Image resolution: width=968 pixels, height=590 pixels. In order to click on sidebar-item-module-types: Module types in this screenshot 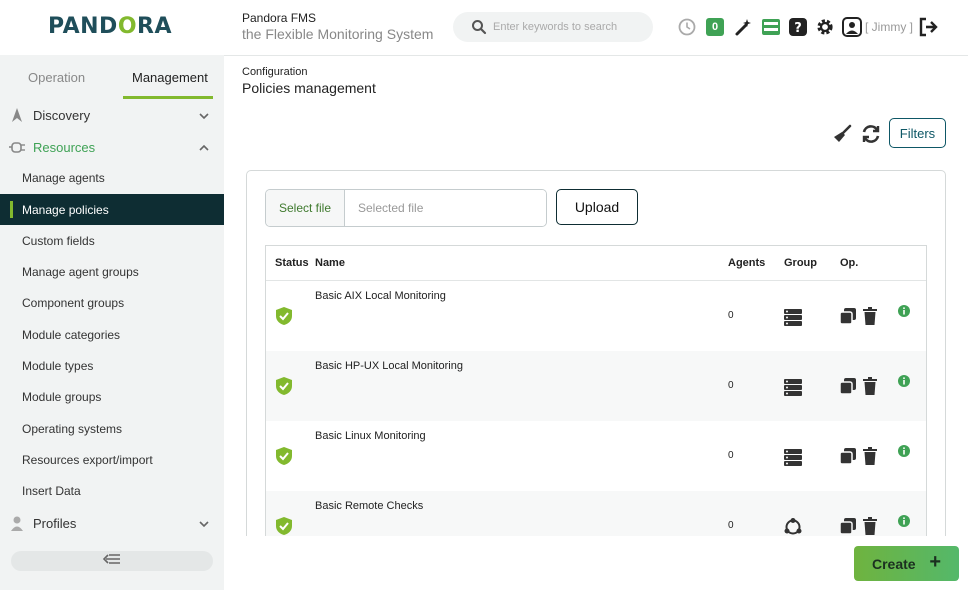, I will do `click(112, 365)`.